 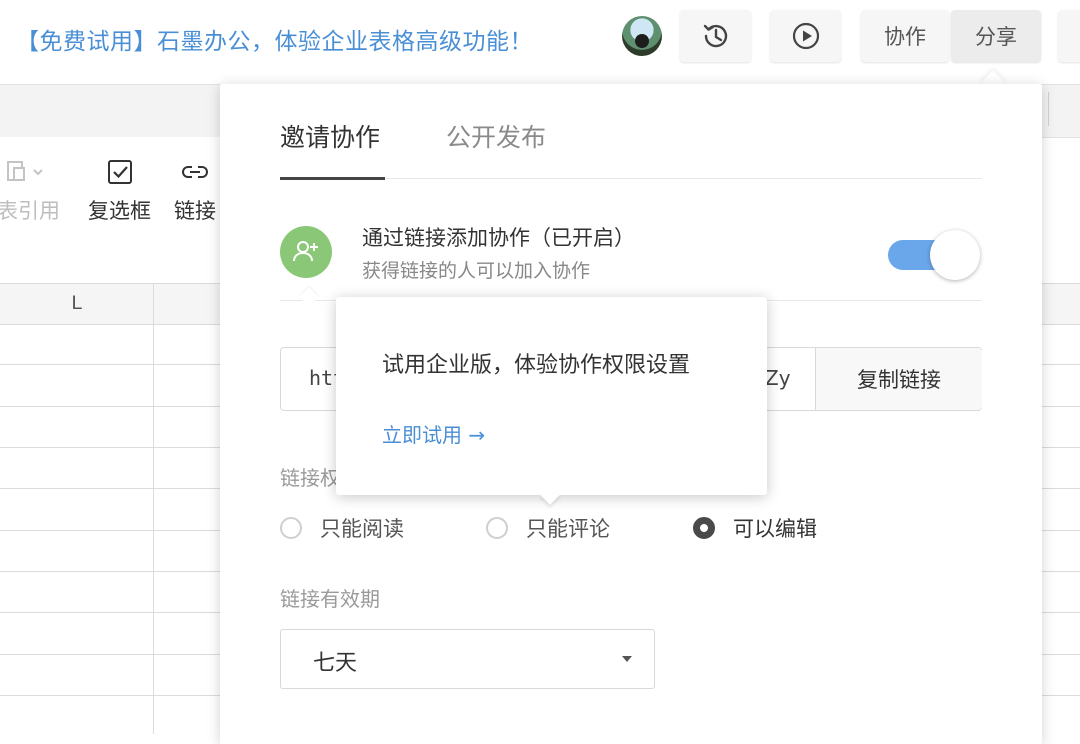 What do you see at coordinates (498, 238) in the screenshot?
I see `link-collab-title: 通过链接添加协作（已开启）` at bounding box center [498, 238].